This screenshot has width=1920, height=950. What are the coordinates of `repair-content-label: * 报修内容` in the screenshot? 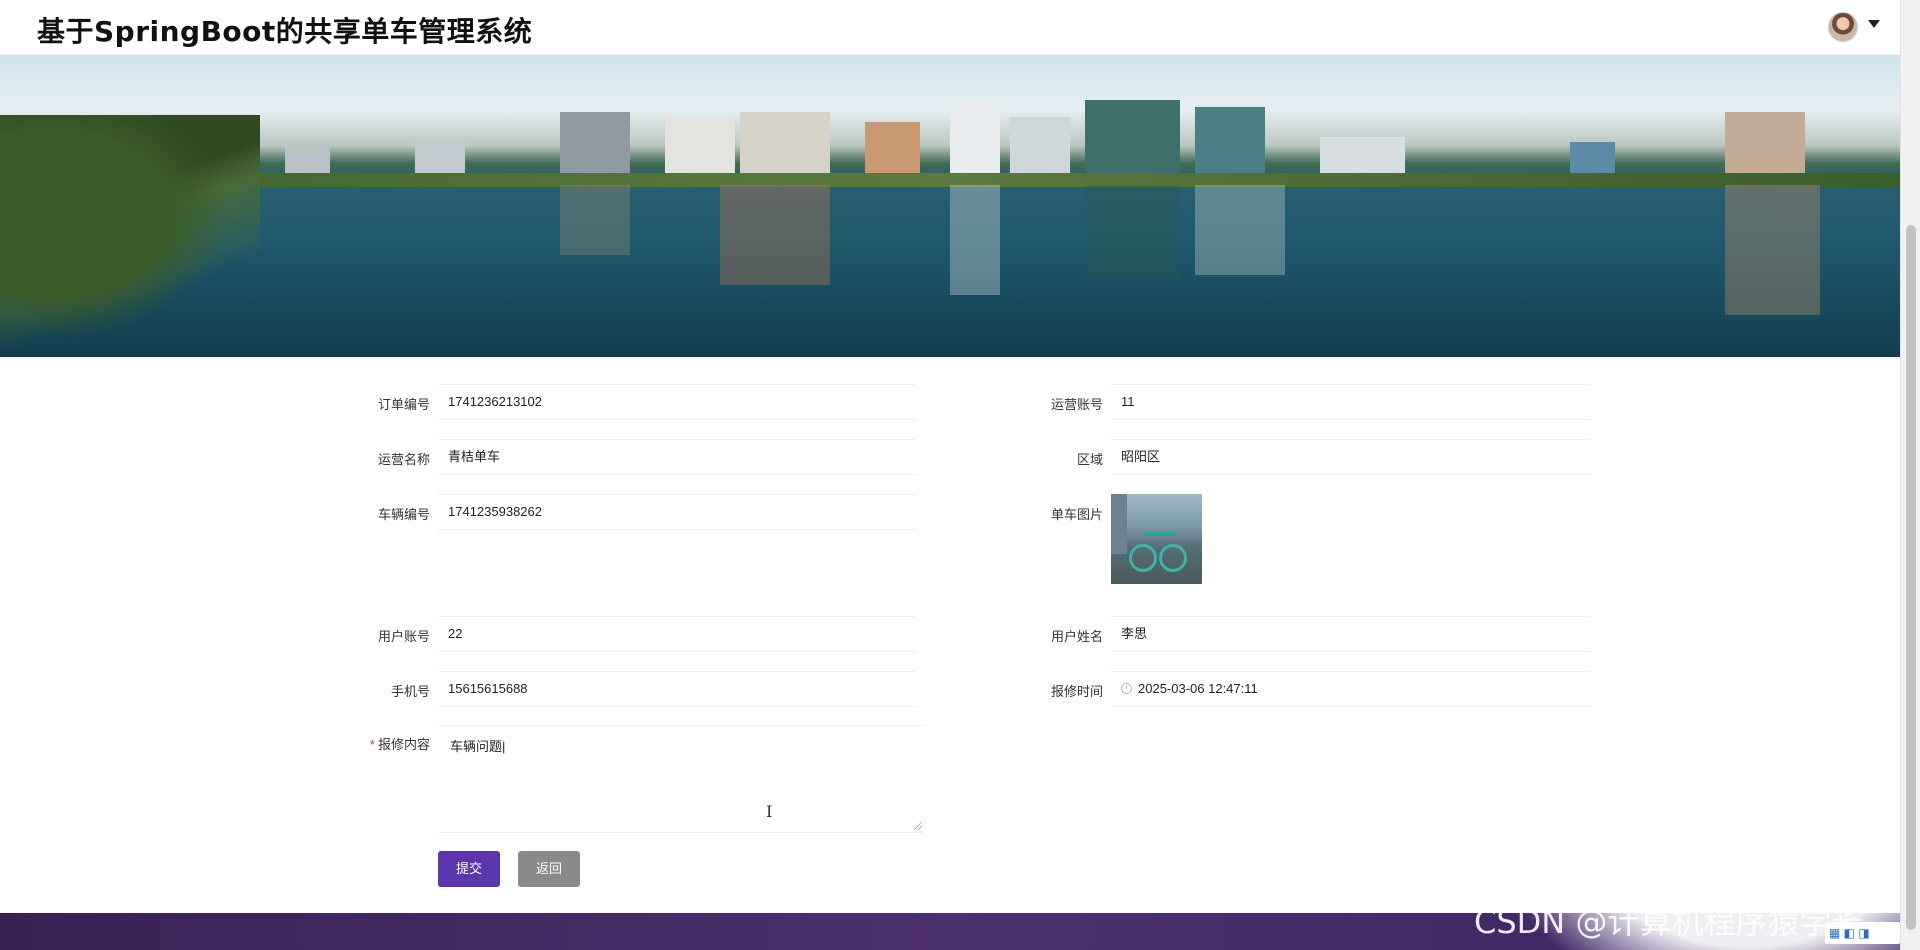 It's located at (390, 743).